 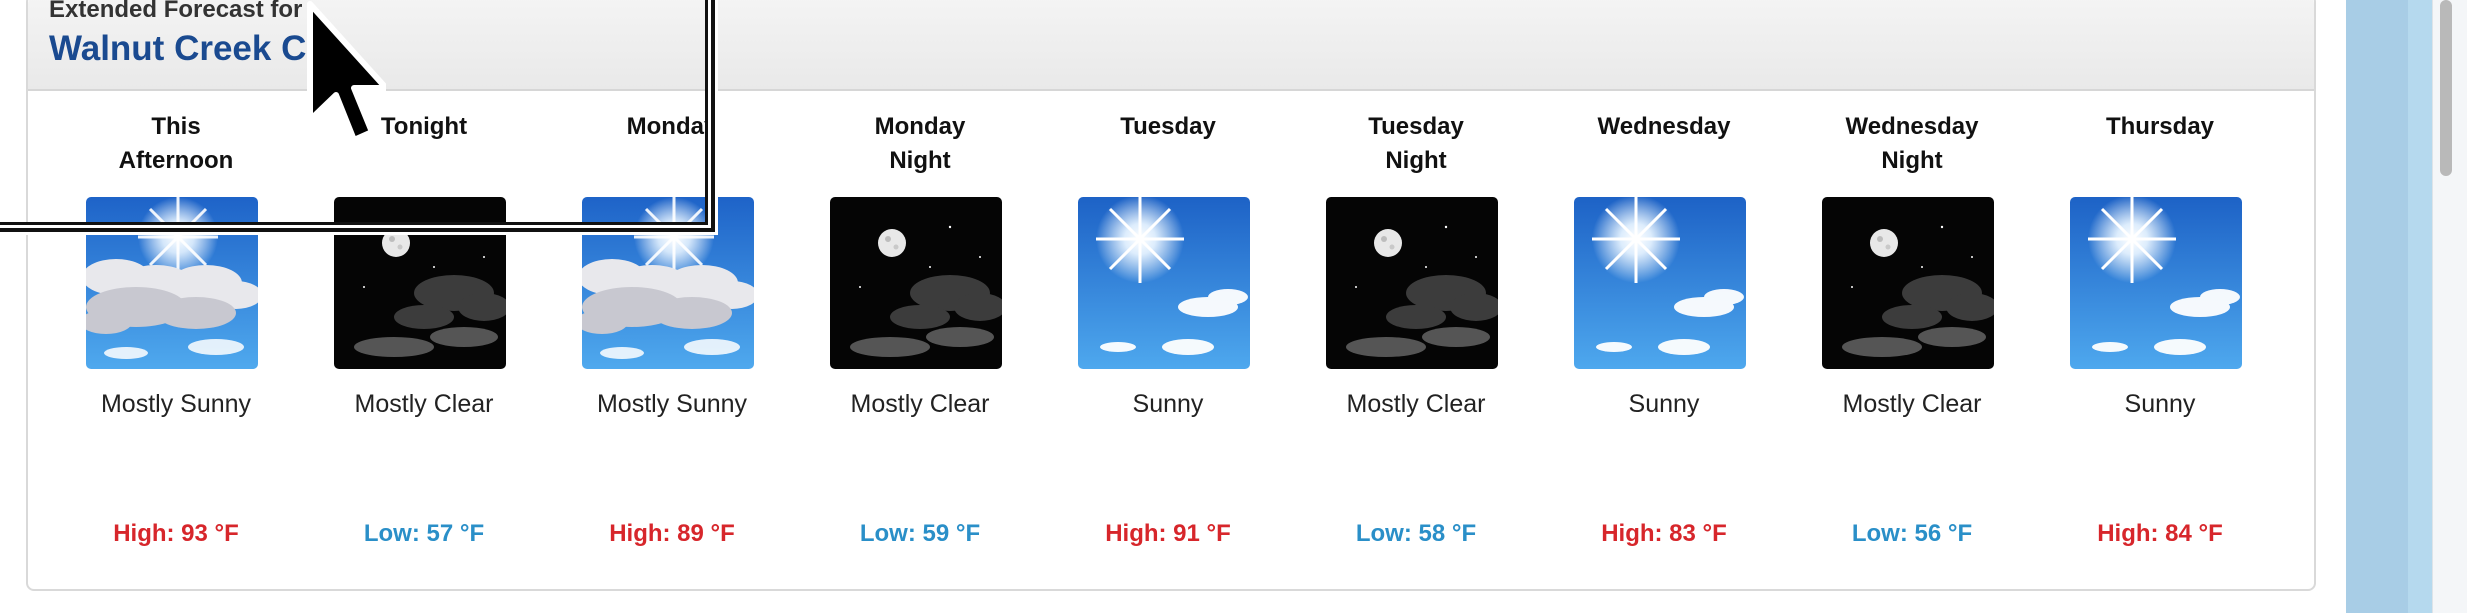 I want to click on forecast-period: Monday Night Mostly Clear Low: 59 °F, so click(x=920, y=338).